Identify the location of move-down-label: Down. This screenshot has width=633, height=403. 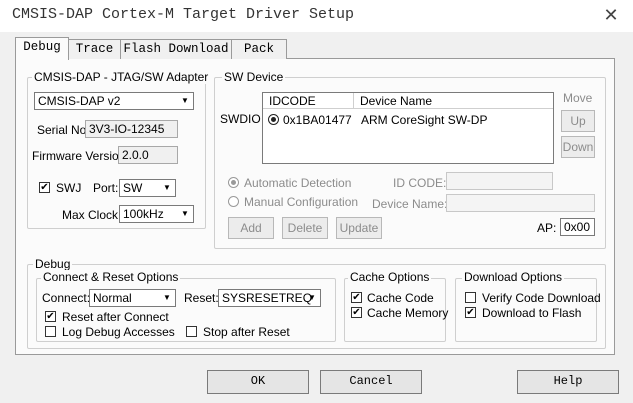
(578, 147).